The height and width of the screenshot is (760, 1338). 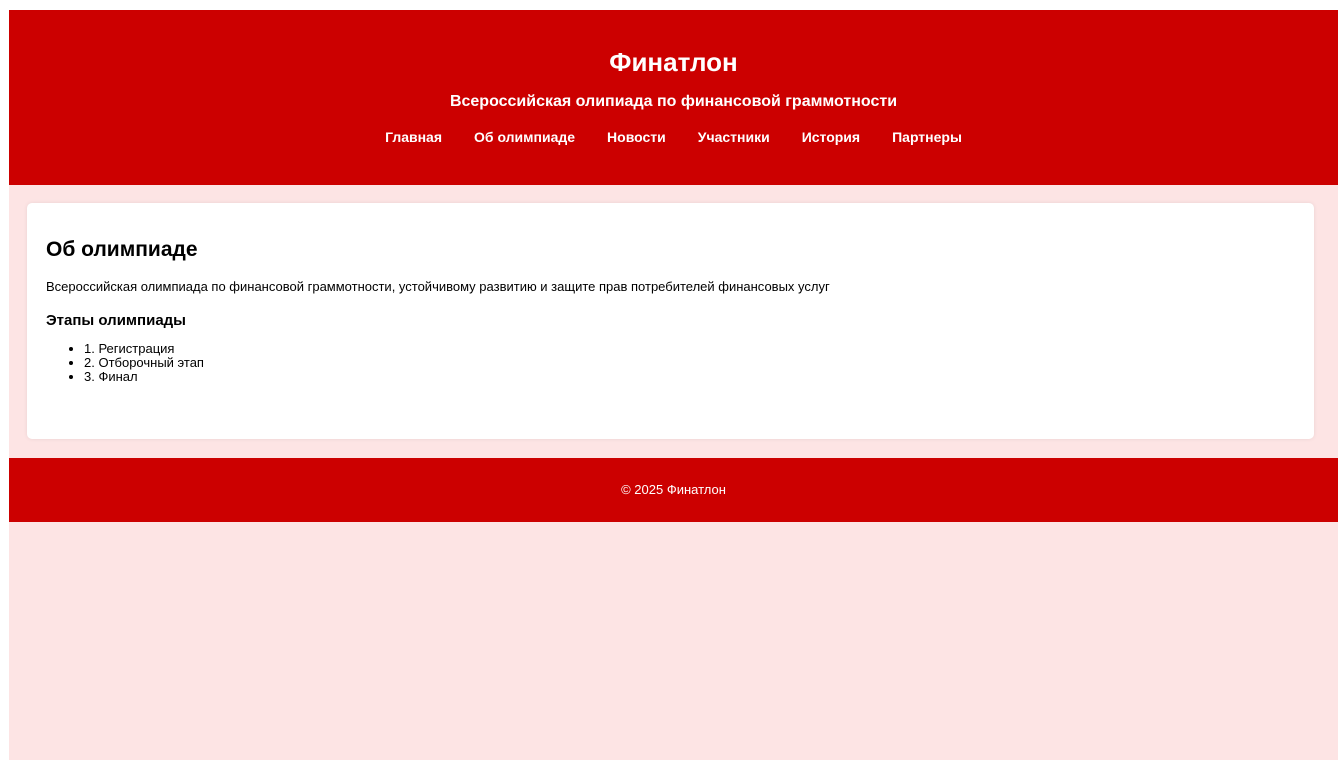 What do you see at coordinates (413, 137) in the screenshot?
I see `nav-item-home: Главная` at bounding box center [413, 137].